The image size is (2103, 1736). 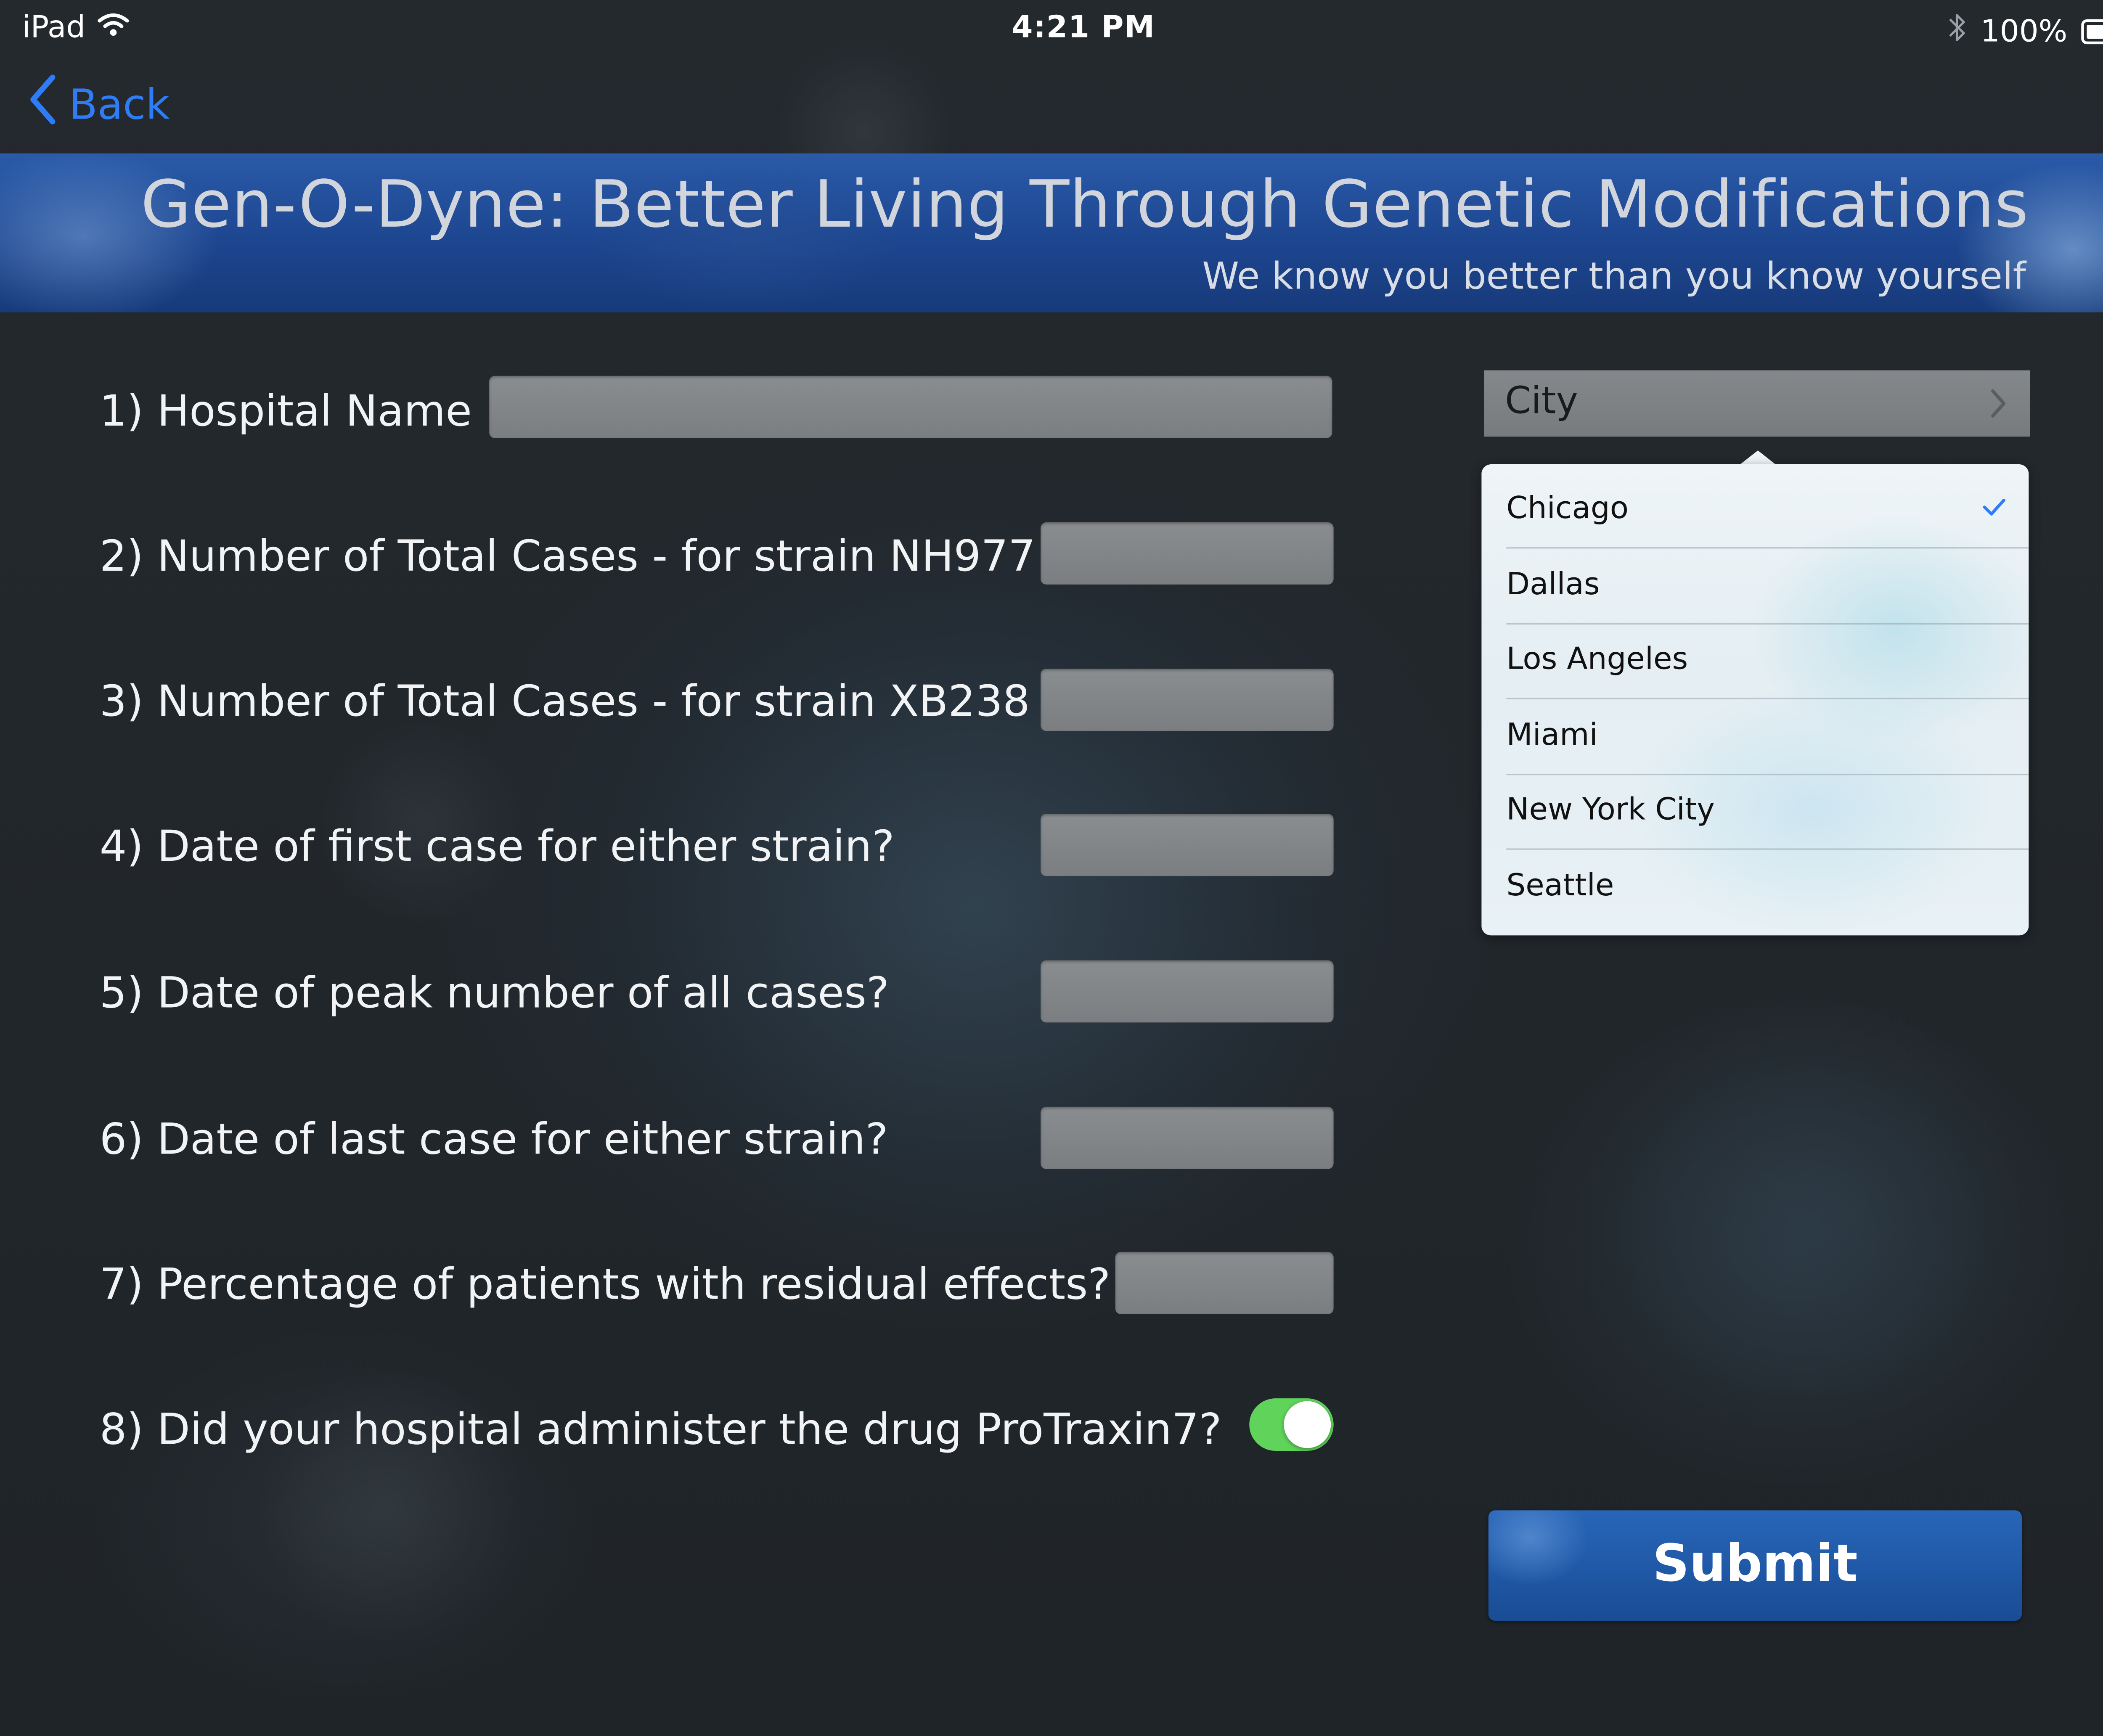 What do you see at coordinates (43, 105) in the screenshot?
I see `chevron-left-icon` at bounding box center [43, 105].